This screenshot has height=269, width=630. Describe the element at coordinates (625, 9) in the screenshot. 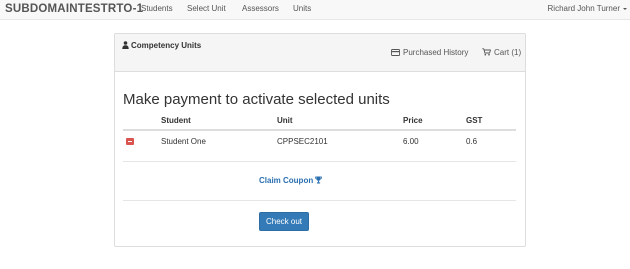

I see `caret-down-icon` at that location.